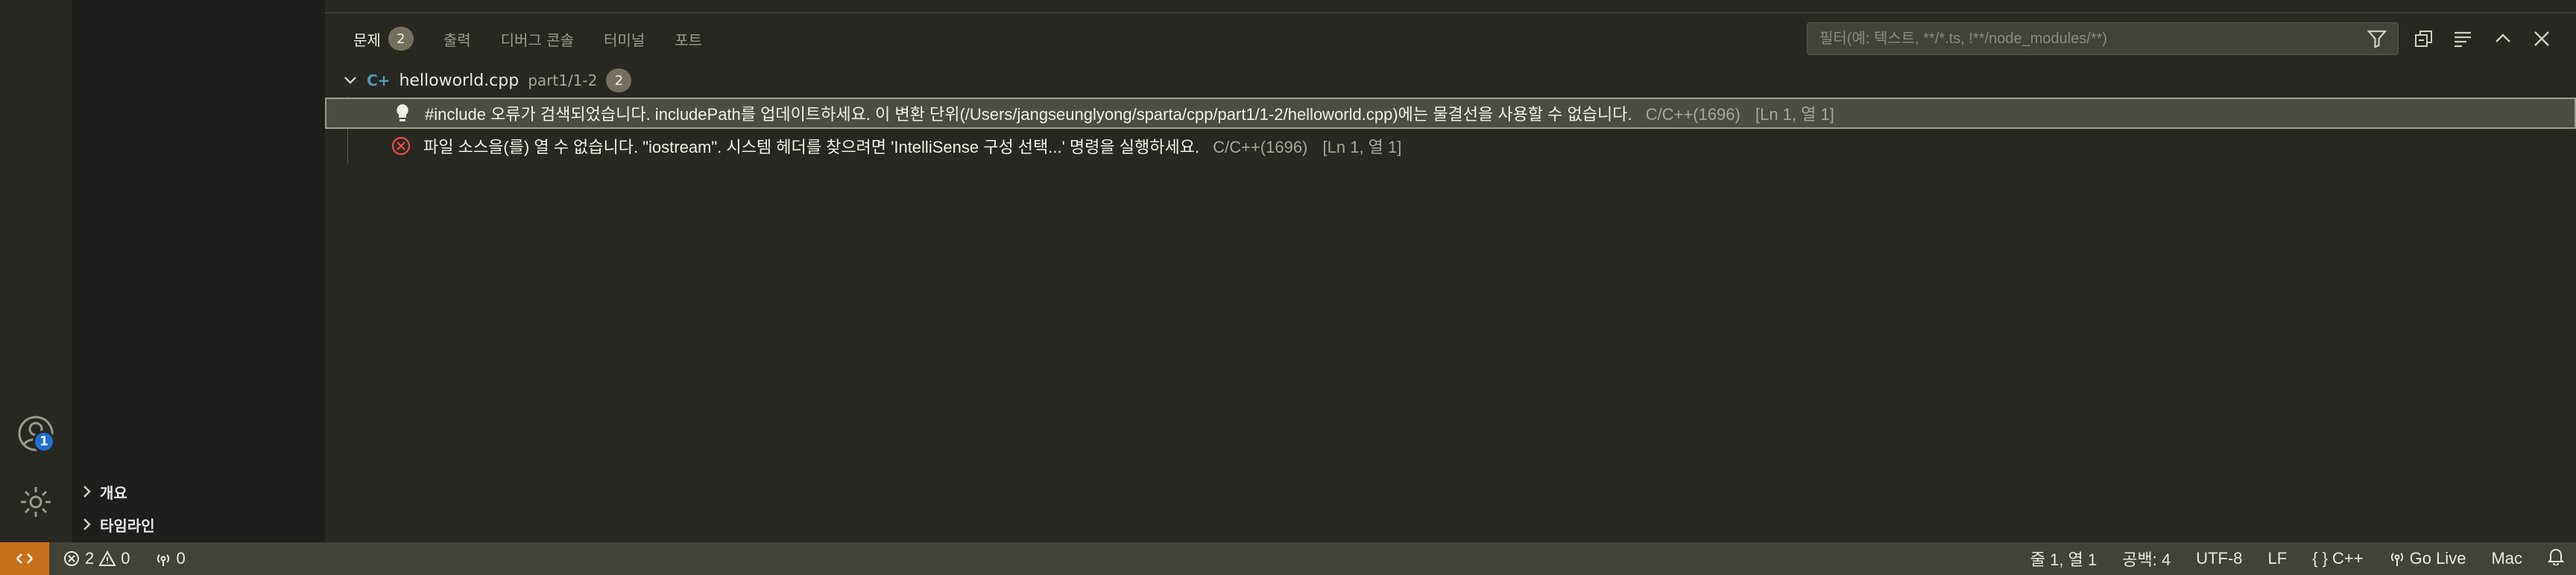 This screenshot has height=575, width=2576. I want to click on indentation: 공백: 4, so click(2146, 559).